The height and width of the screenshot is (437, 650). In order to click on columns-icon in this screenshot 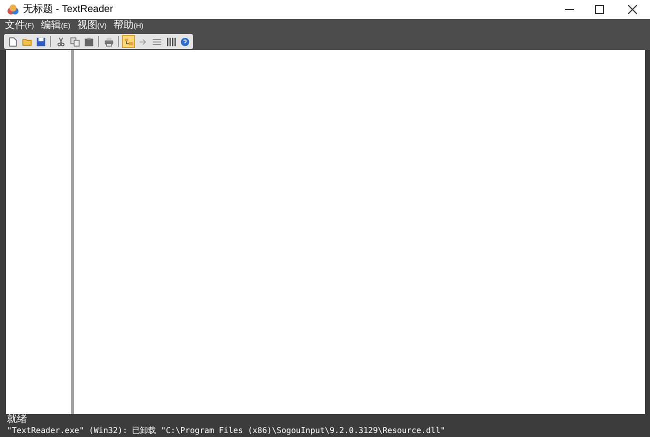, I will do `click(171, 41)`.